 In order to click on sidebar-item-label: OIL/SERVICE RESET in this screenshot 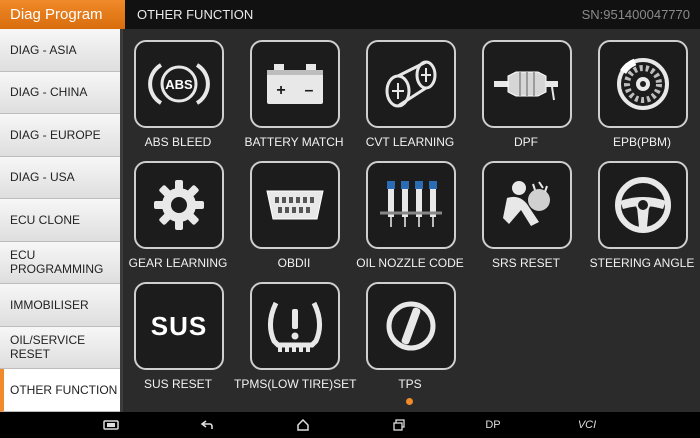, I will do `click(48, 347)`.